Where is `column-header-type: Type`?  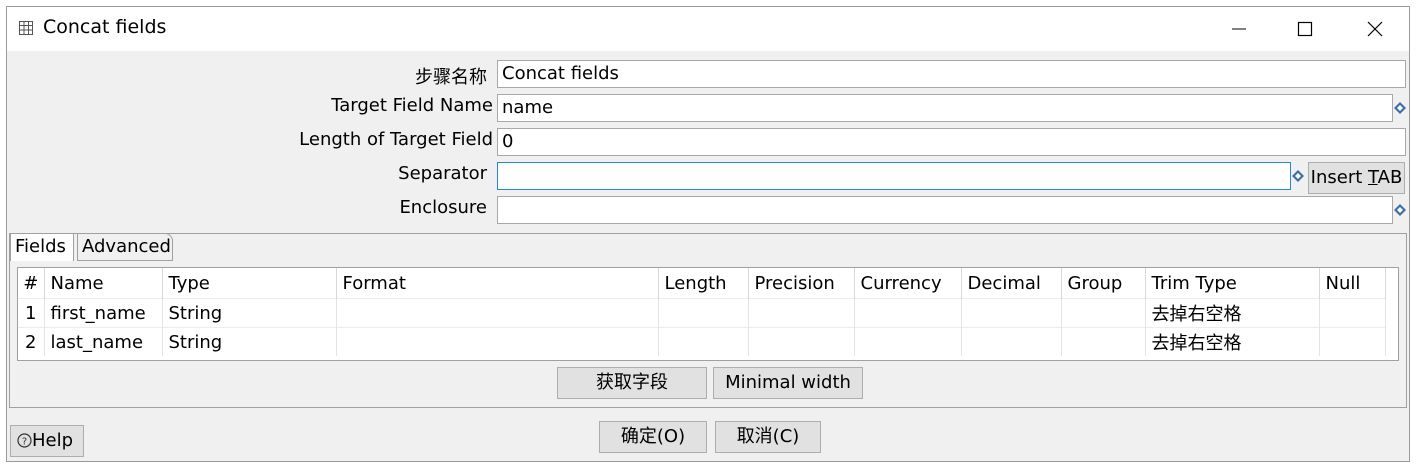 column-header-type: Type is located at coordinates (249, 283).